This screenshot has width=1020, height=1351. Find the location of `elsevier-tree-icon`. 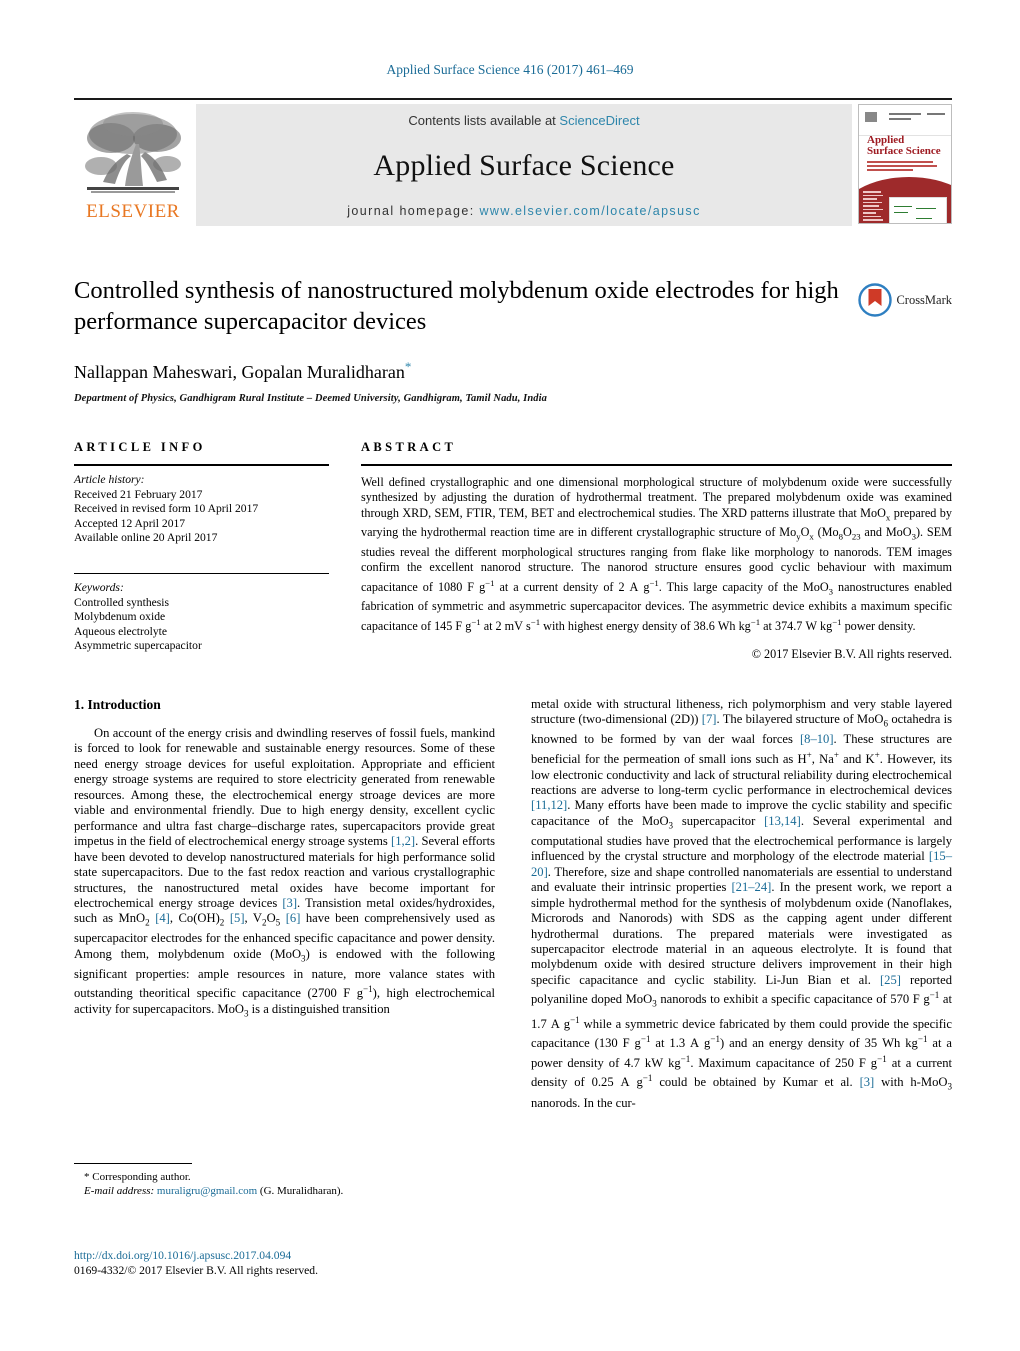

elsevier-tree-icon is located at coordinates (133, 152).